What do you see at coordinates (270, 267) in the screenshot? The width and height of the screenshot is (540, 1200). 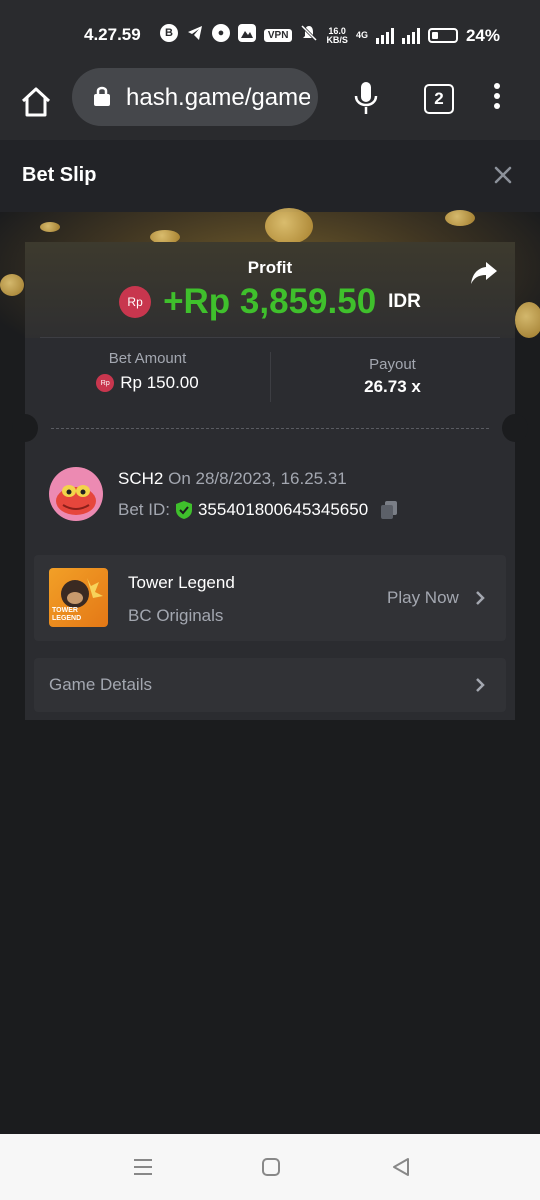 I see `profit-label: Profit` at bounding box center [270, 267].